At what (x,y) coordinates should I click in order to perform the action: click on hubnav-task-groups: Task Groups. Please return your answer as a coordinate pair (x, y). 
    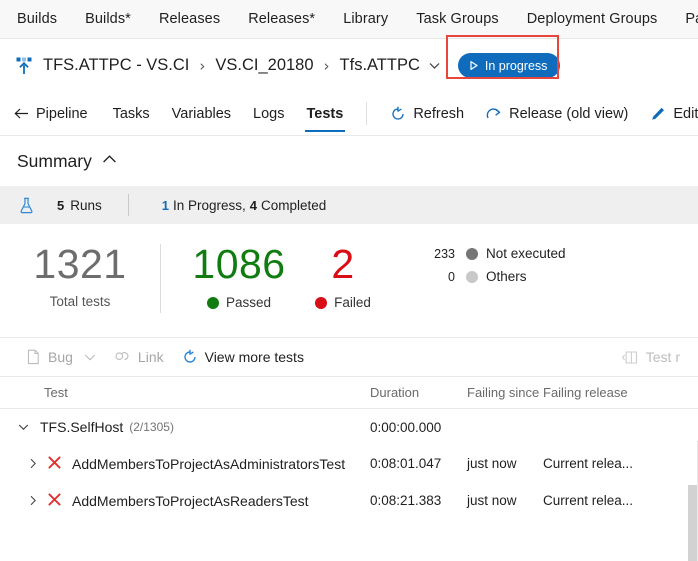
    Looking at the image, I should click on (457, 19).